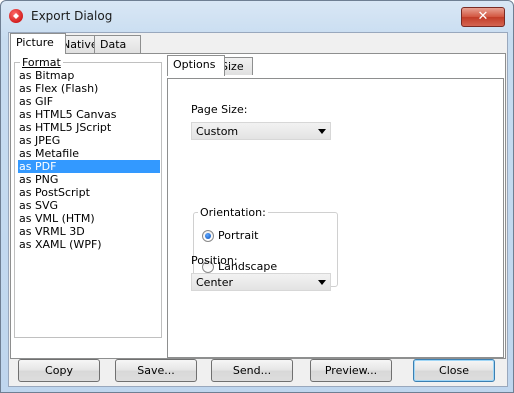 The width and height of the screenshot is (514, 393). I want to click on position-label: Position:, so click(214, 260).